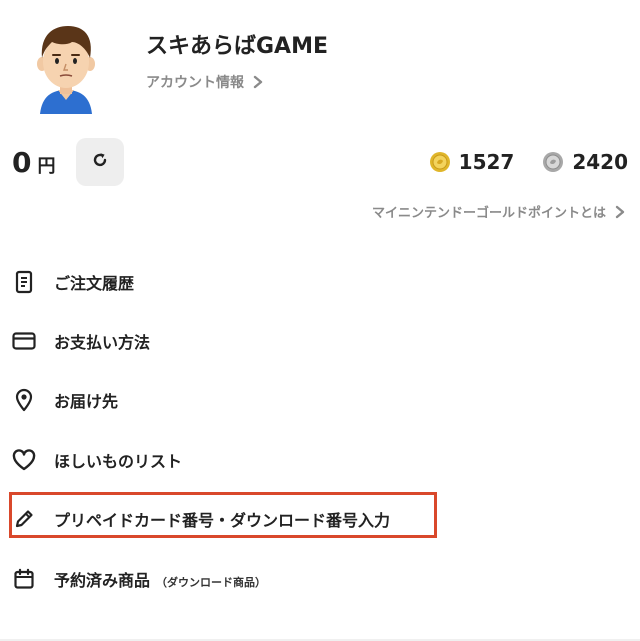 This screenshot has height=641, width=640. I want to click on refresh-icon, so click(100, 162).